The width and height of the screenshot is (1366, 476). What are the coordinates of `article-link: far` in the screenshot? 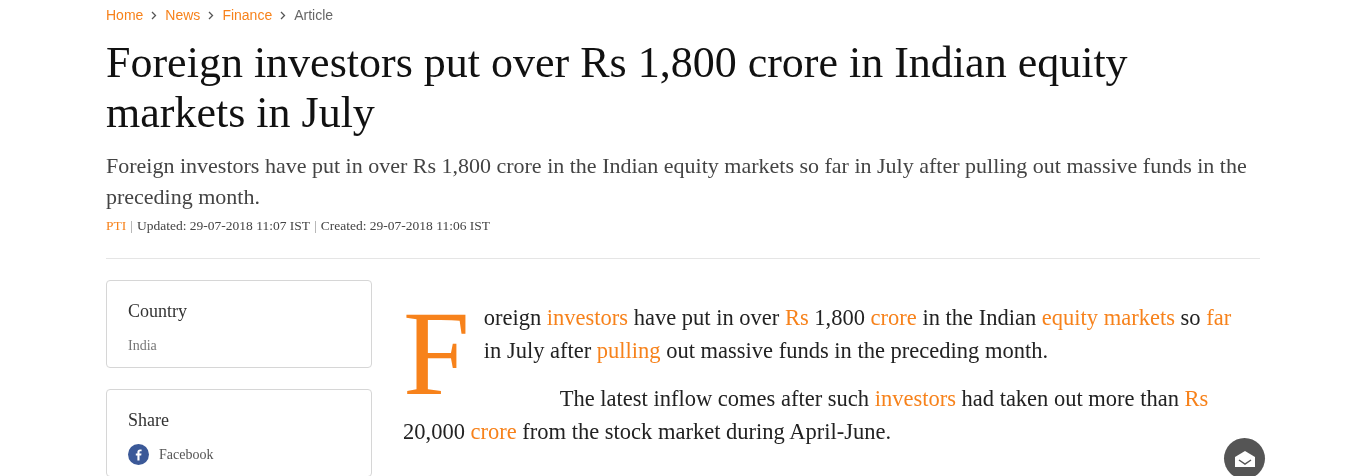 It's located at (1219, 318).